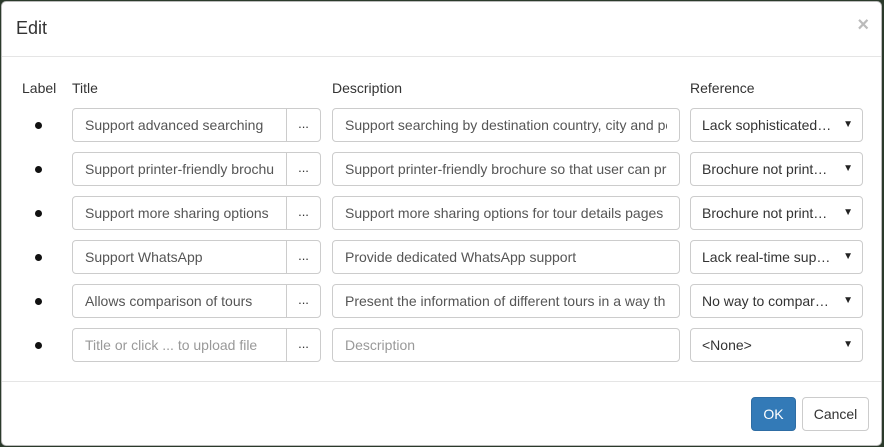  What do you see at coordinates (367, 88) in the screenshot?
I see `column-header-description: Description` at bounding box center [367, 88].